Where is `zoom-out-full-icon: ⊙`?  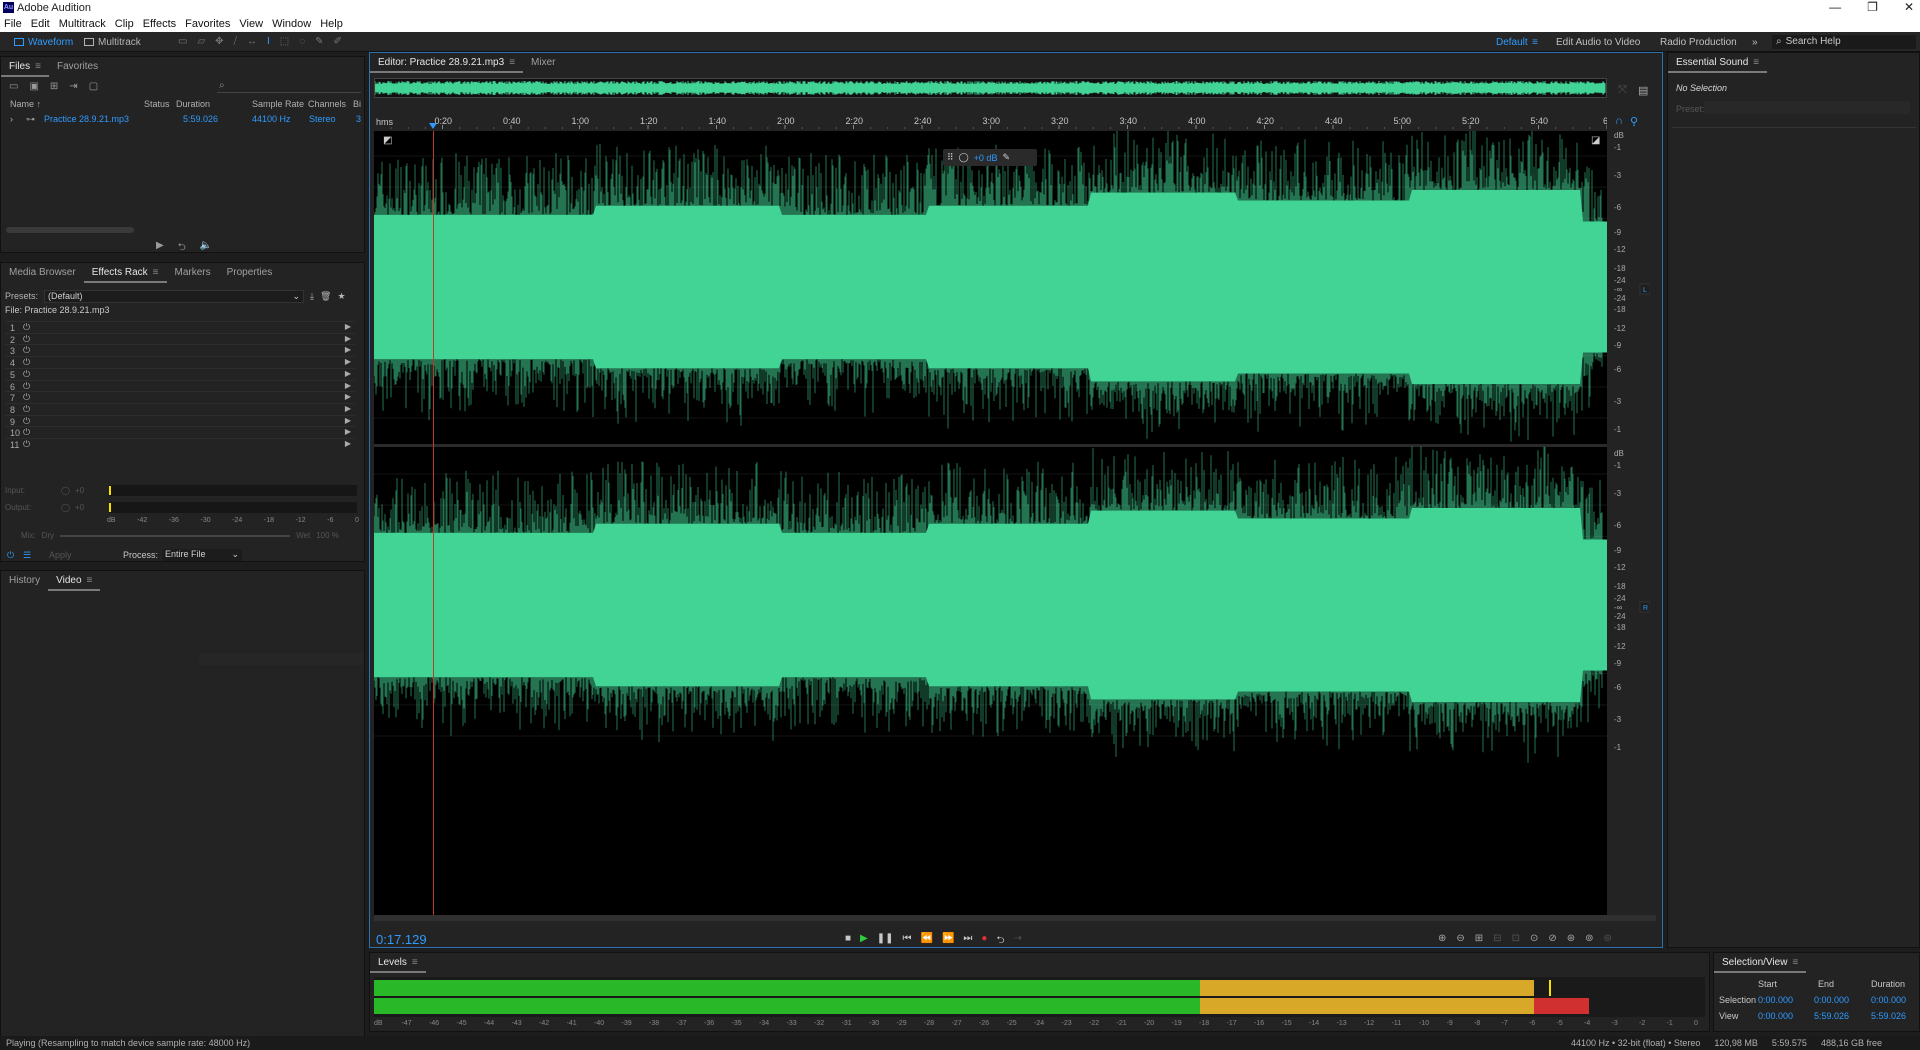 zoom-out-full-icon: ⊙ is located at coordinates (1534, 938).